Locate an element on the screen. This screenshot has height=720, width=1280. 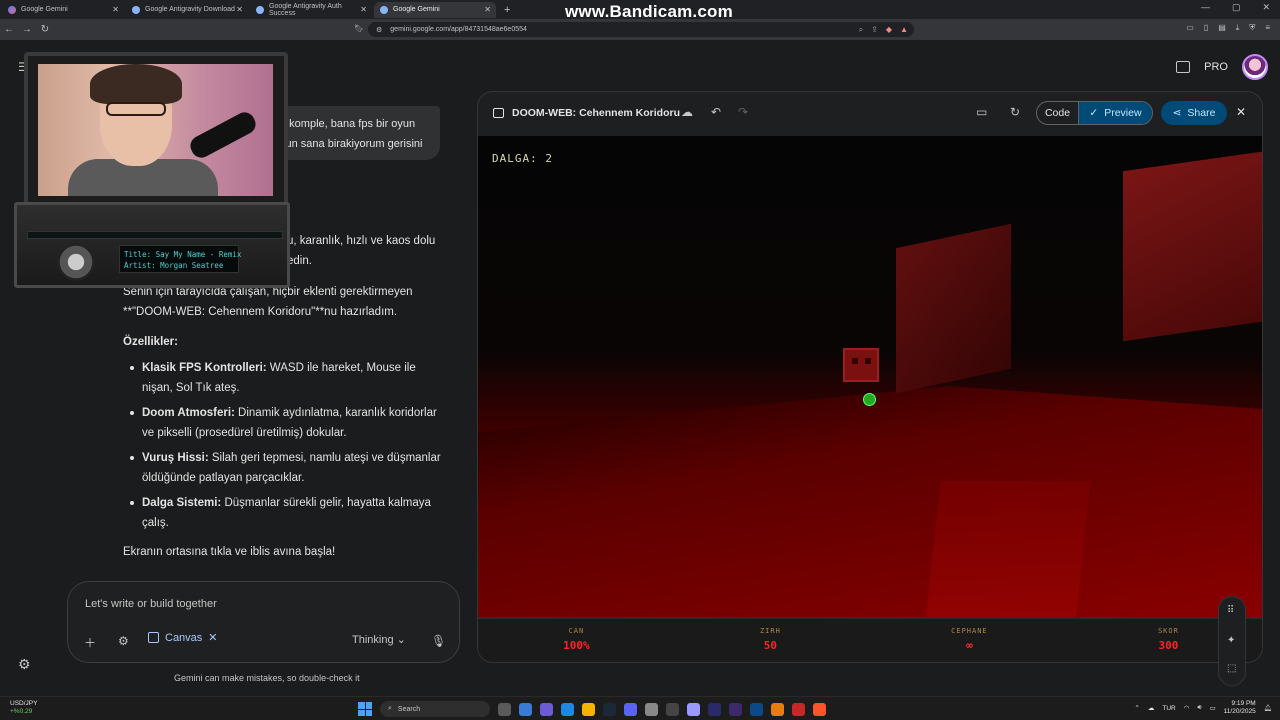
bookmark-icon: 🔖︎ is located at coordinates (359, 28).